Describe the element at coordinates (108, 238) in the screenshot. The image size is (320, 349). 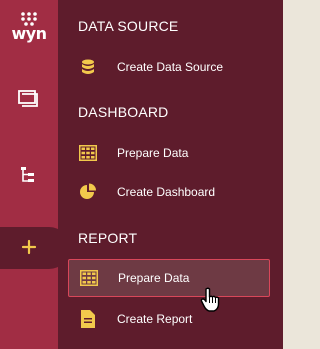
I see `section-title-report: REPORT` at that location.